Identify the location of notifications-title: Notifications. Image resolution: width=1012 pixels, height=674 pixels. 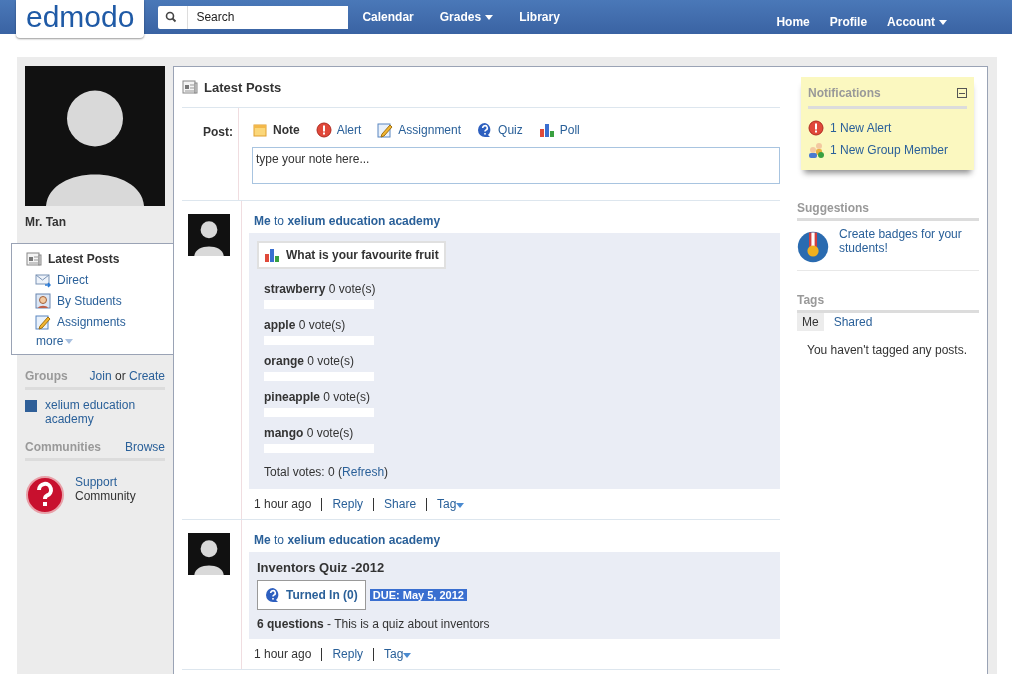
(844, 93).